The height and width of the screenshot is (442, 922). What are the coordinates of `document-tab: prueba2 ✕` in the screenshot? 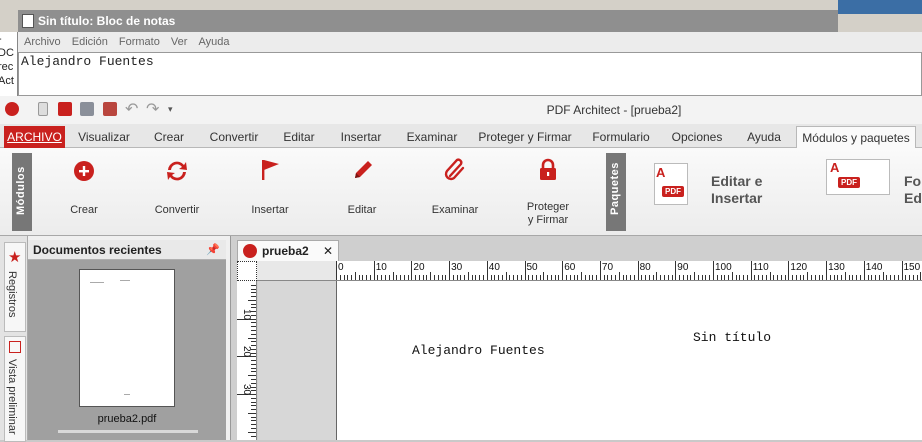 It's located at (288, 250).